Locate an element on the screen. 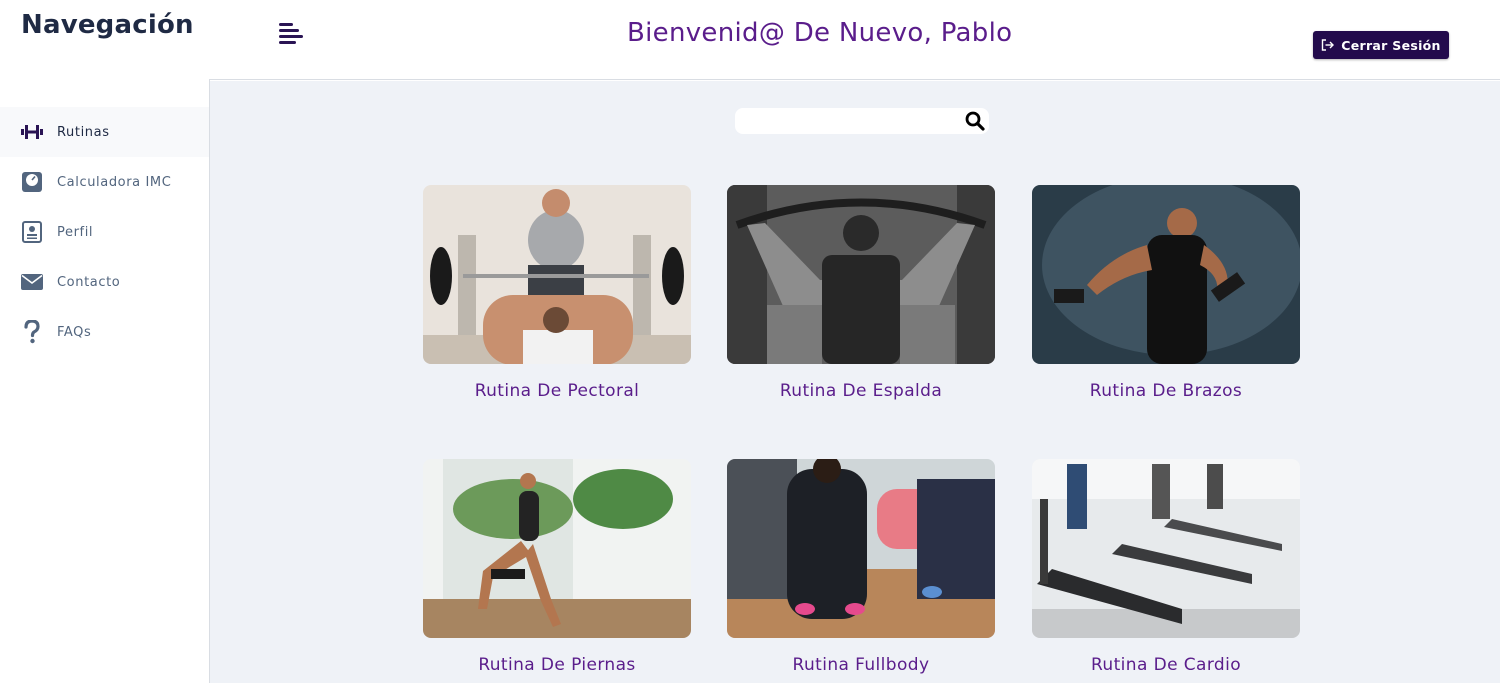  card-rutina-pectoral: Rutina De Pectoral is located at coordinates (557, 293).